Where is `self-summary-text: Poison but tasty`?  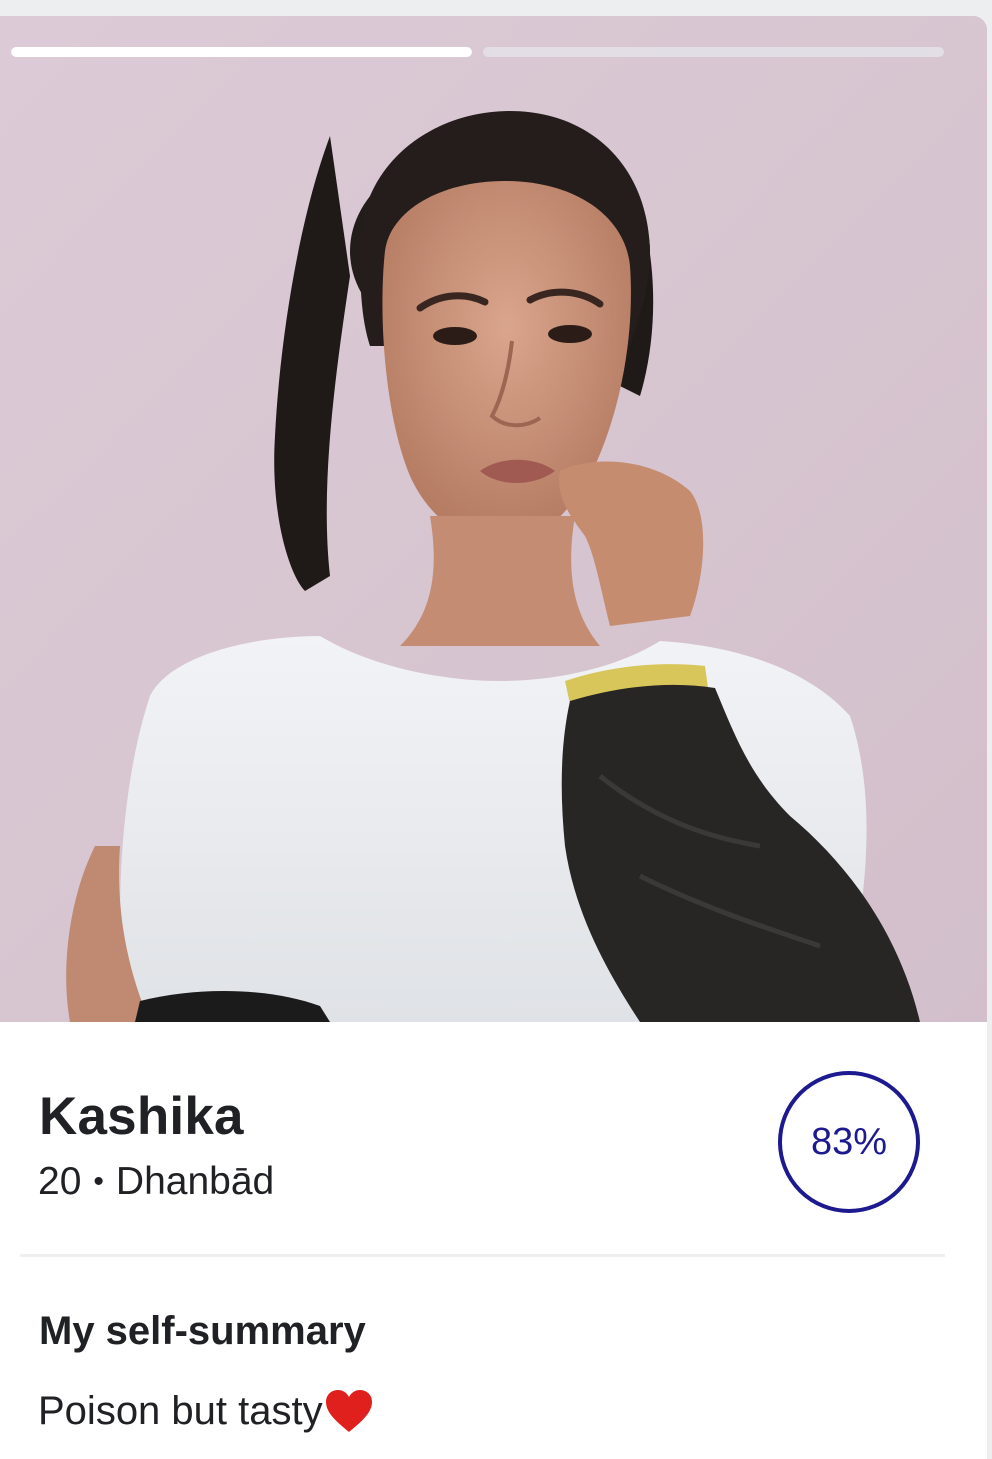
self-summary-text: Poison but tasty is located at coordinates (206, 1411).